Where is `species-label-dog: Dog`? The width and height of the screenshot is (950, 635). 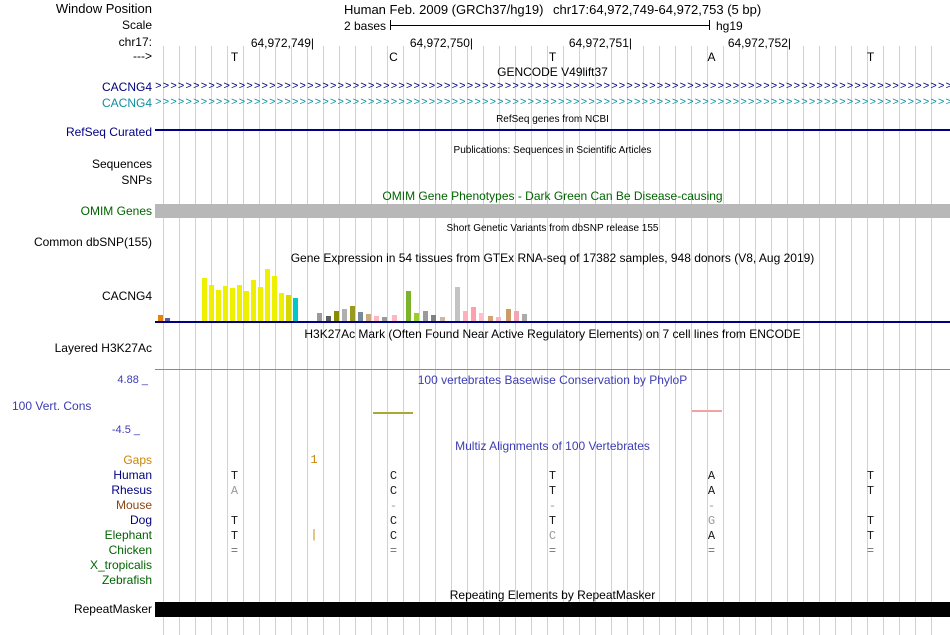
species-label-dog: Dog is located at coordinates (141, 520).